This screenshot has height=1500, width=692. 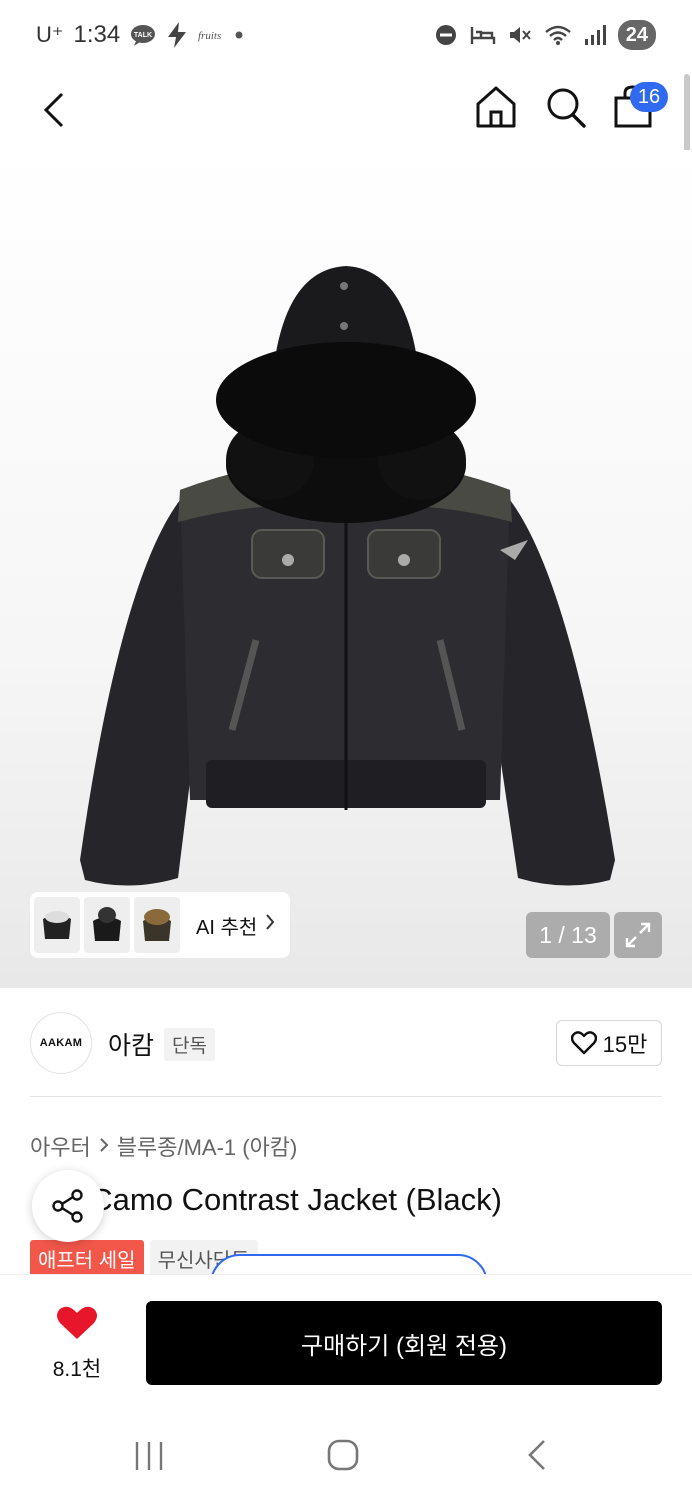 What do you see at coordinates (583, 1043) in the screenshot?
I see `heart-outline-icon` at bounding box center [583, 1043].